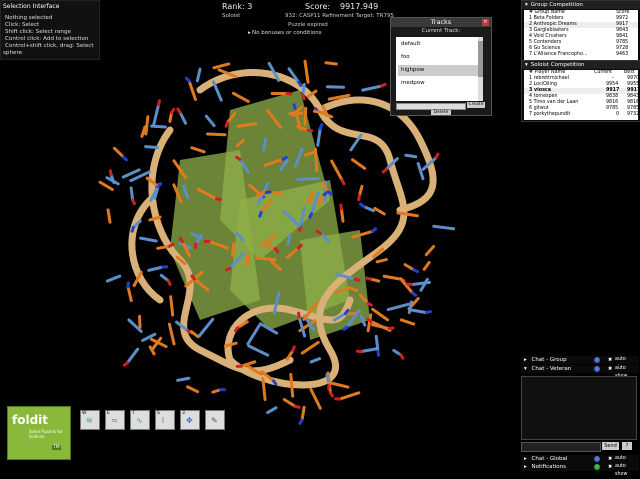  I want to click on close-icon: ✖, so click(610, 466).